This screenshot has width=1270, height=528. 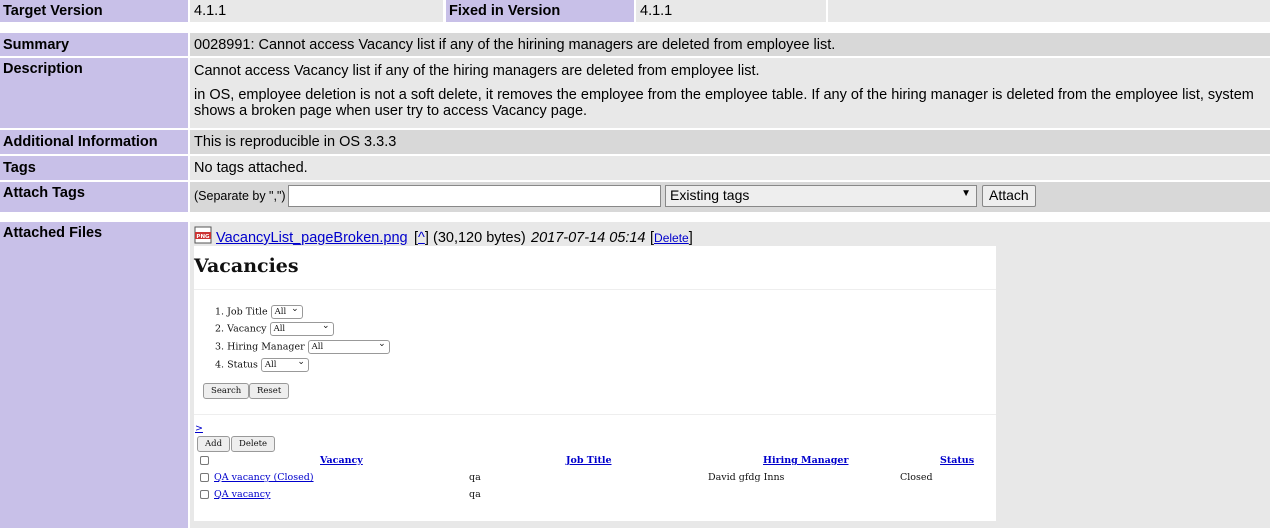 I want to click on summary-label: Summary, so click(x=94, y=44).